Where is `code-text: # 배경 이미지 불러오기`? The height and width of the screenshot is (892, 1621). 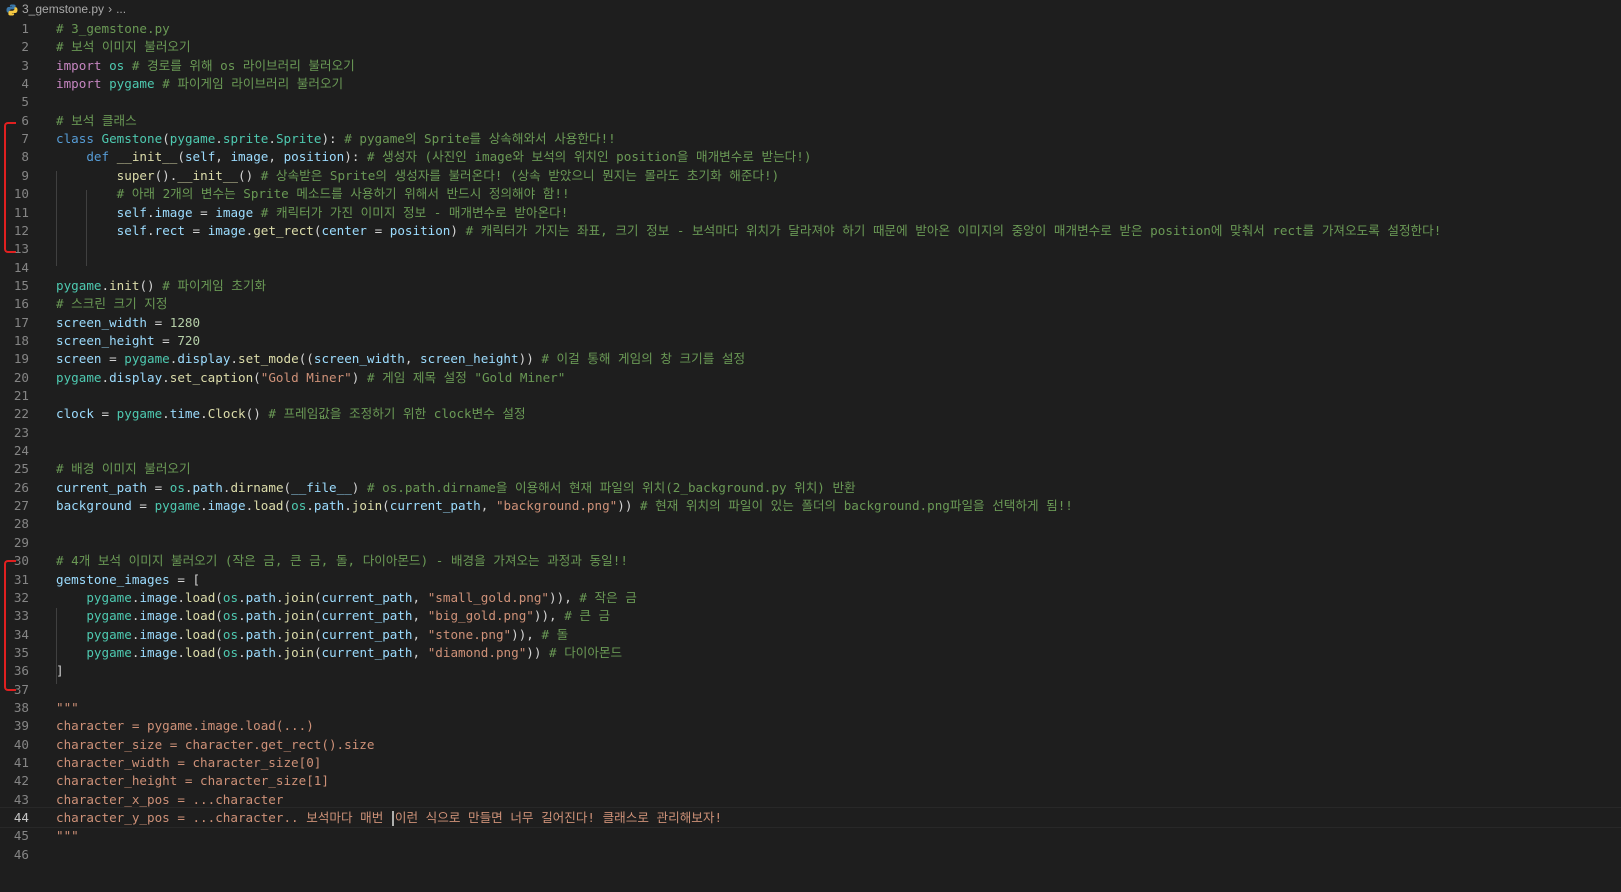 code-text: # 배경 이미지 불러오기 is located at coordinates (123, 468).